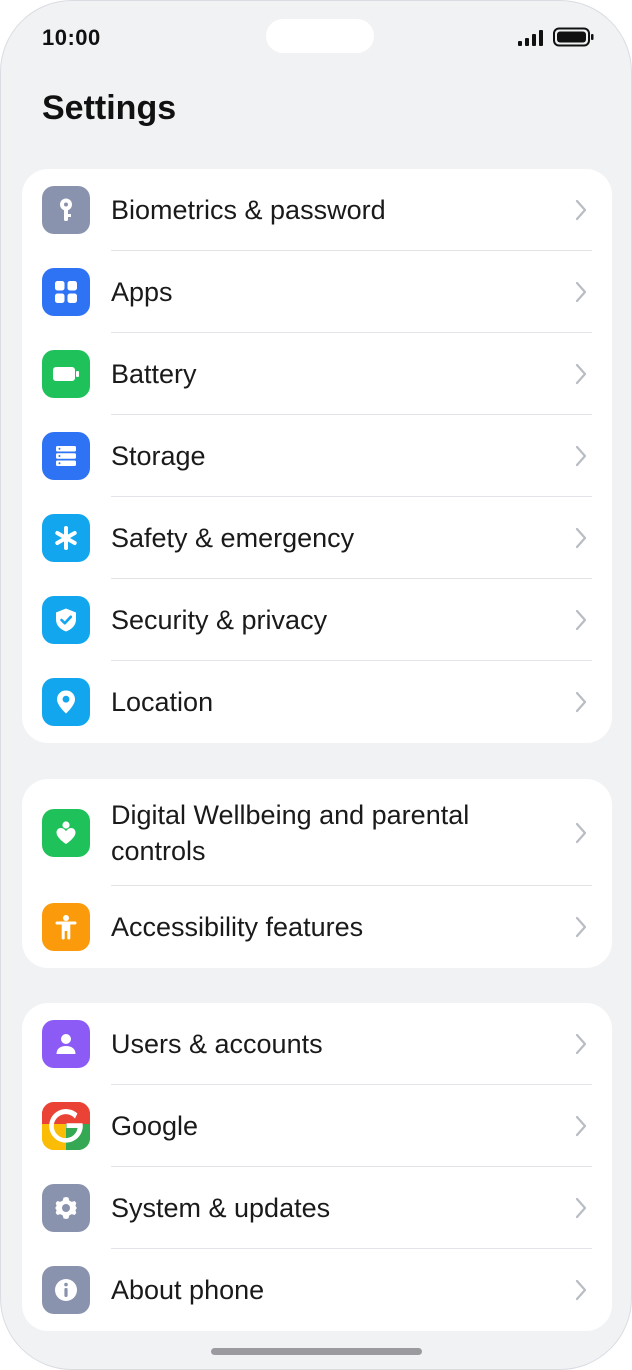 The image size is (632, 1370). I want to click on settings-item-system-updates: System & updates, so click(317, 1208).